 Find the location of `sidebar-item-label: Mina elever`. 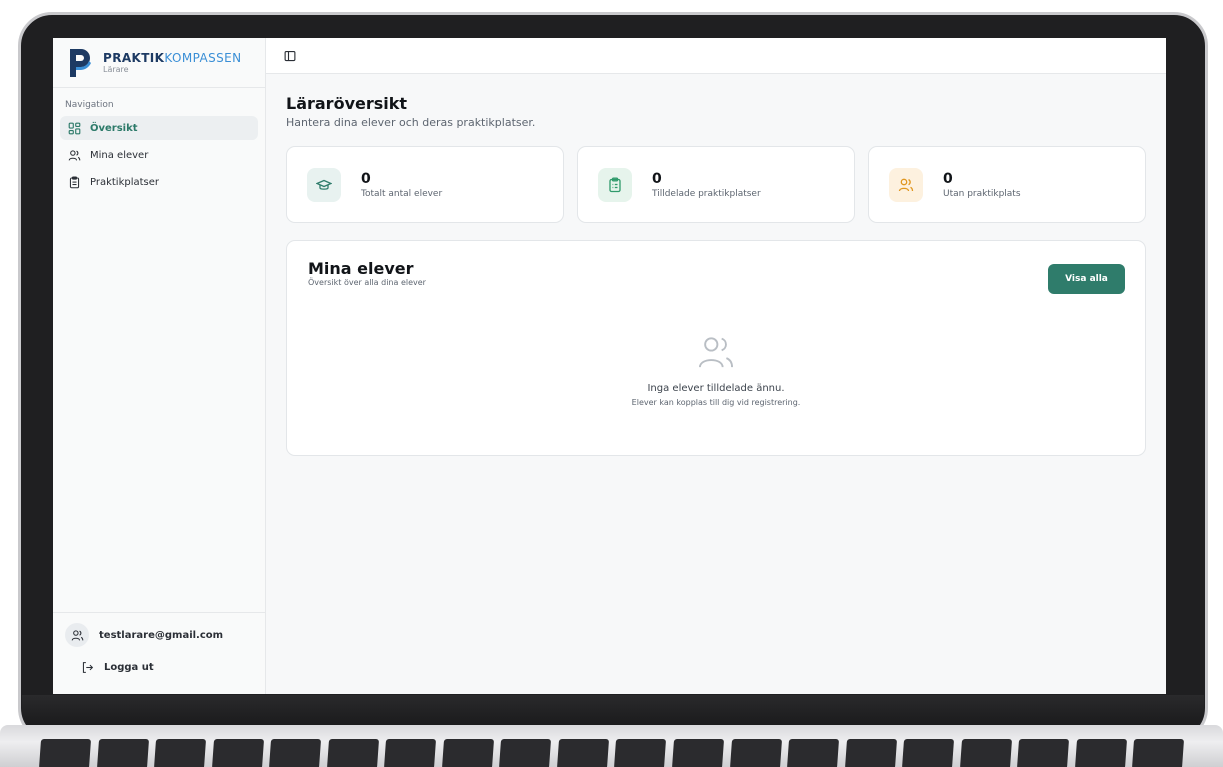

sidebar-item-label: Mina elever is located at coordinates (119, 155).